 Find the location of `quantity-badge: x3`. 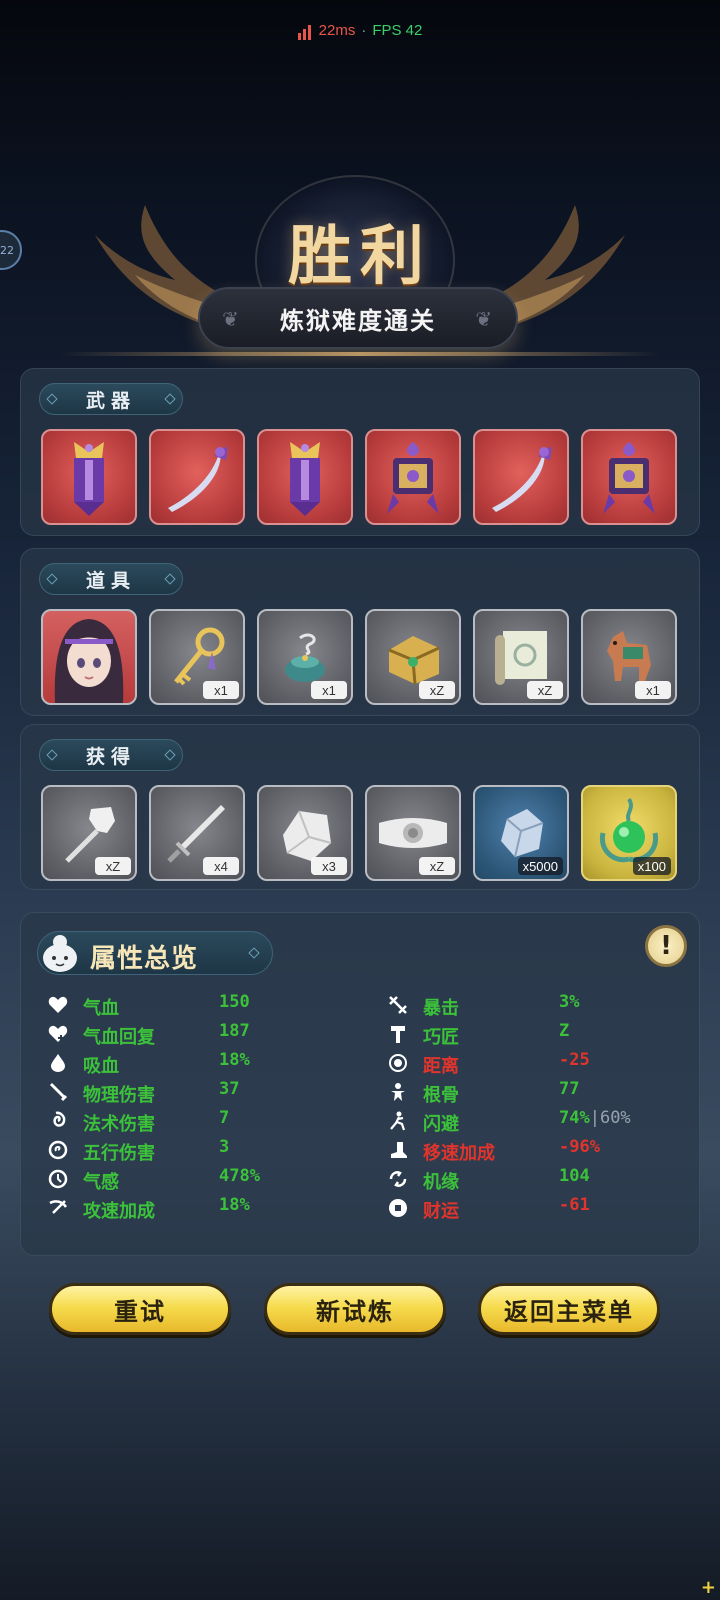

quantity-badge: x3 is located at coordinates (329, 866).